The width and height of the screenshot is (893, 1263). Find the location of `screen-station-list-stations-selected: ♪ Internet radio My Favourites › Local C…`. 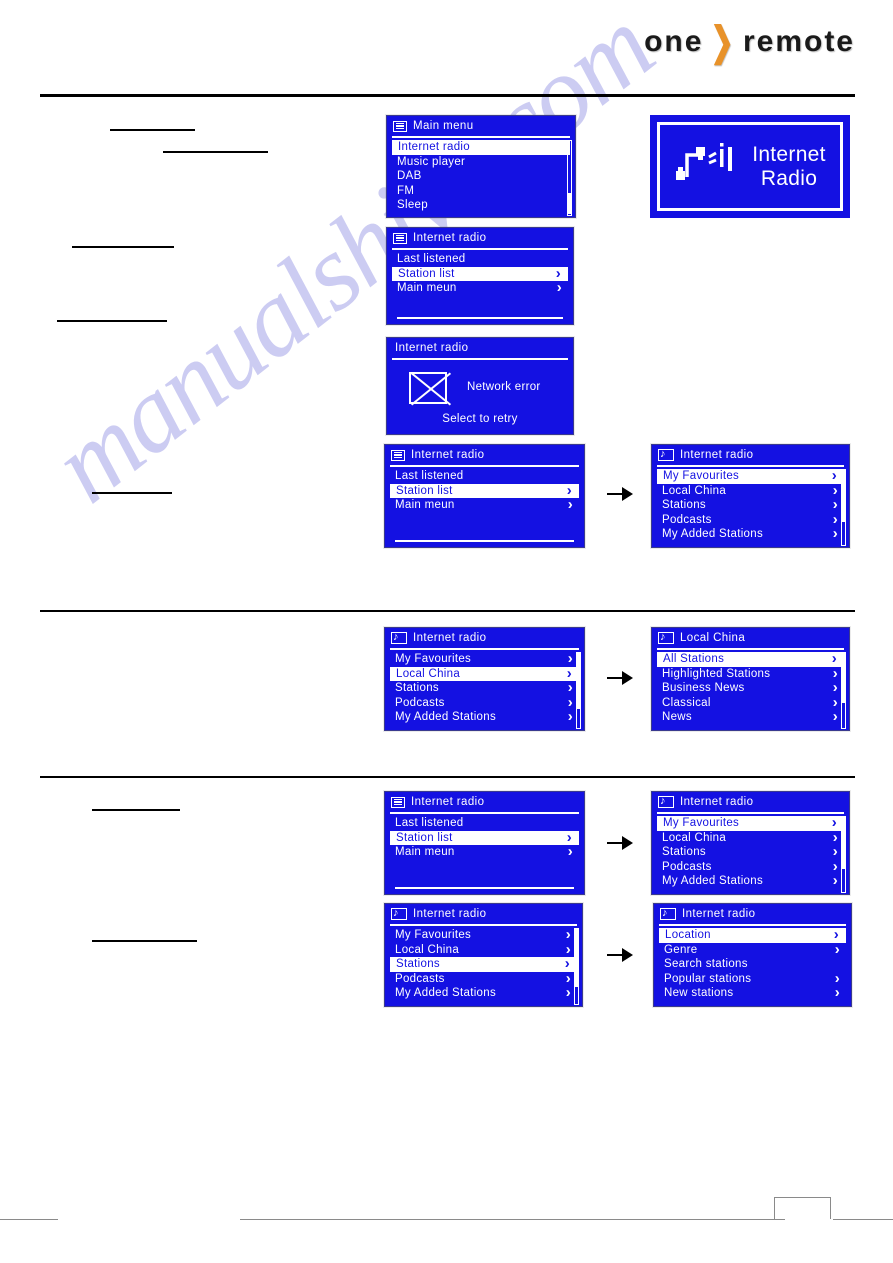

screen-station-list-stations-selected: ♪ Internet radio My Favourites › Local C… is located at coordinates (483, 955).